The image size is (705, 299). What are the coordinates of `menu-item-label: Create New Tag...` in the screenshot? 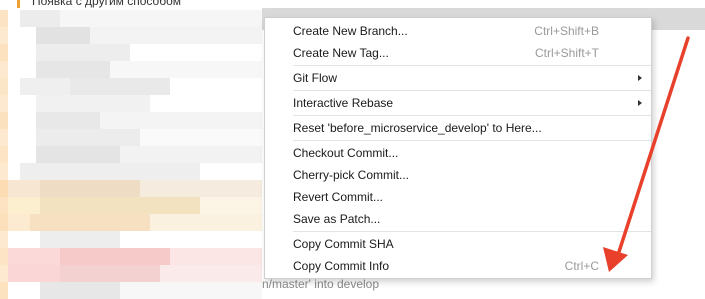 It's located at (341, 53).